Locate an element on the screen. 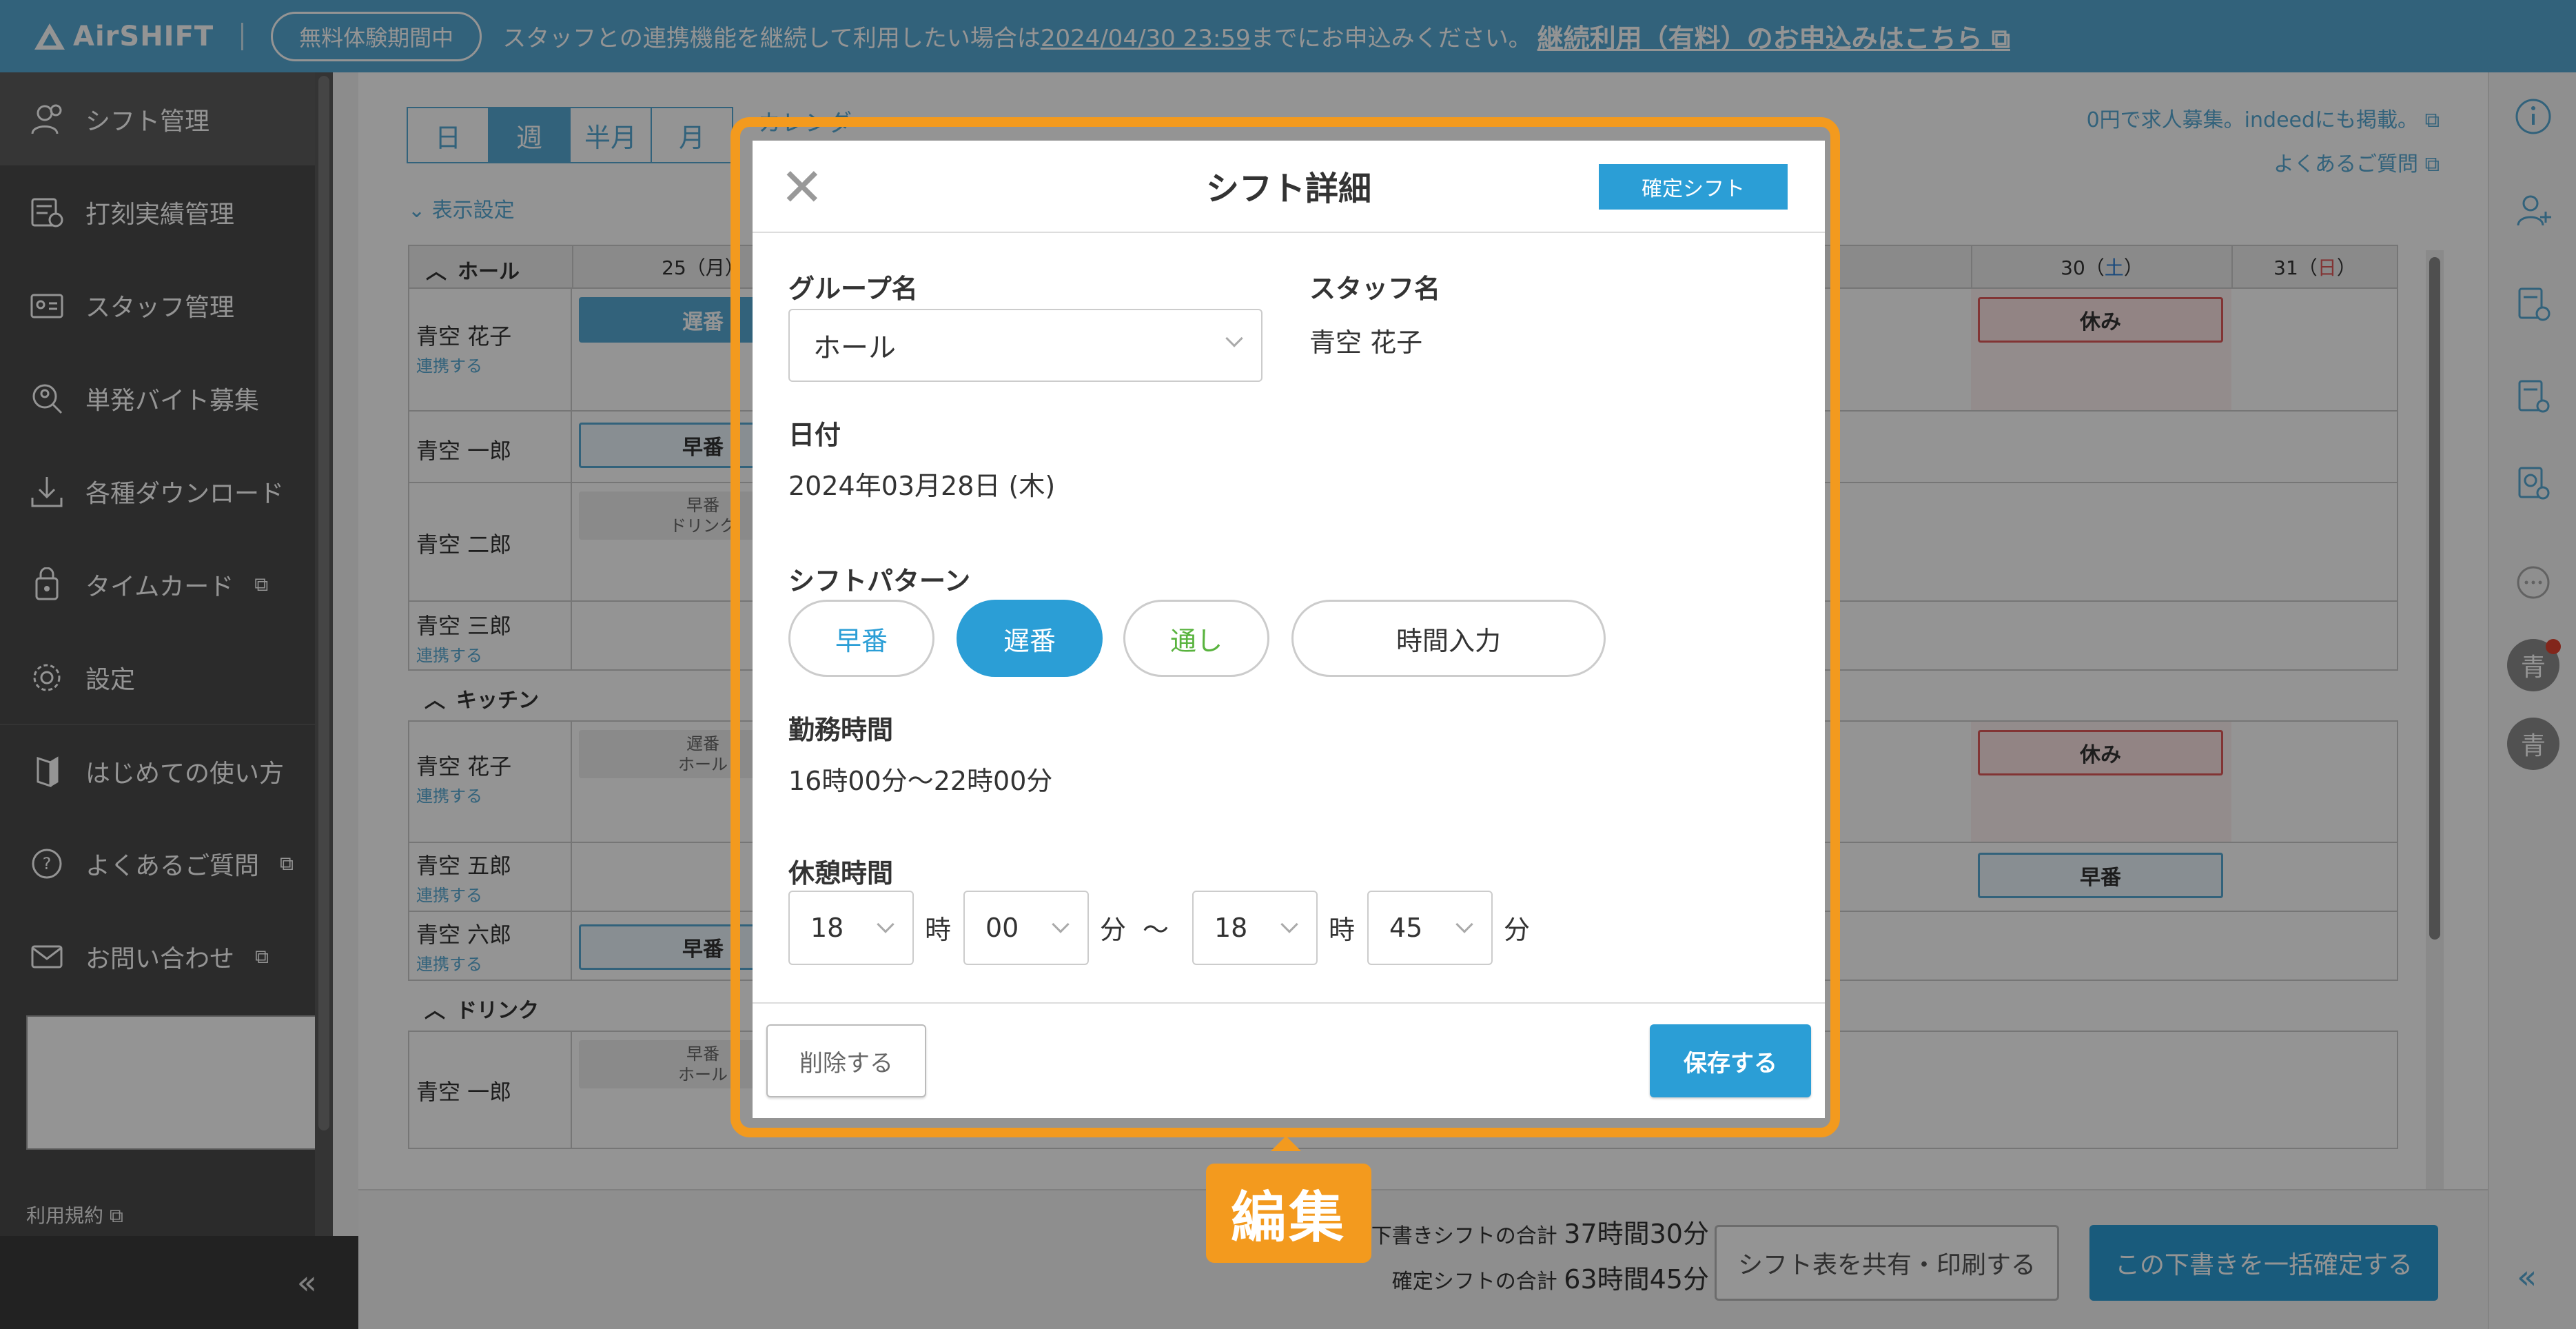 The height and width of the screenshot is (1329, 2576). confirmed-shift-badge: 確定シフト is located at coordinates (1693, 187).